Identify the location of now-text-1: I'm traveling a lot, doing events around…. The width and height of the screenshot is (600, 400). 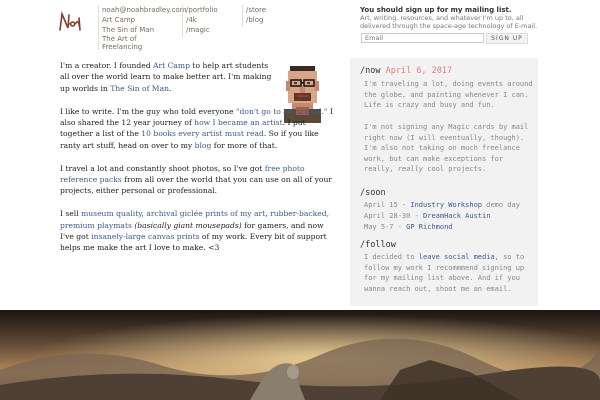
(448, 94).